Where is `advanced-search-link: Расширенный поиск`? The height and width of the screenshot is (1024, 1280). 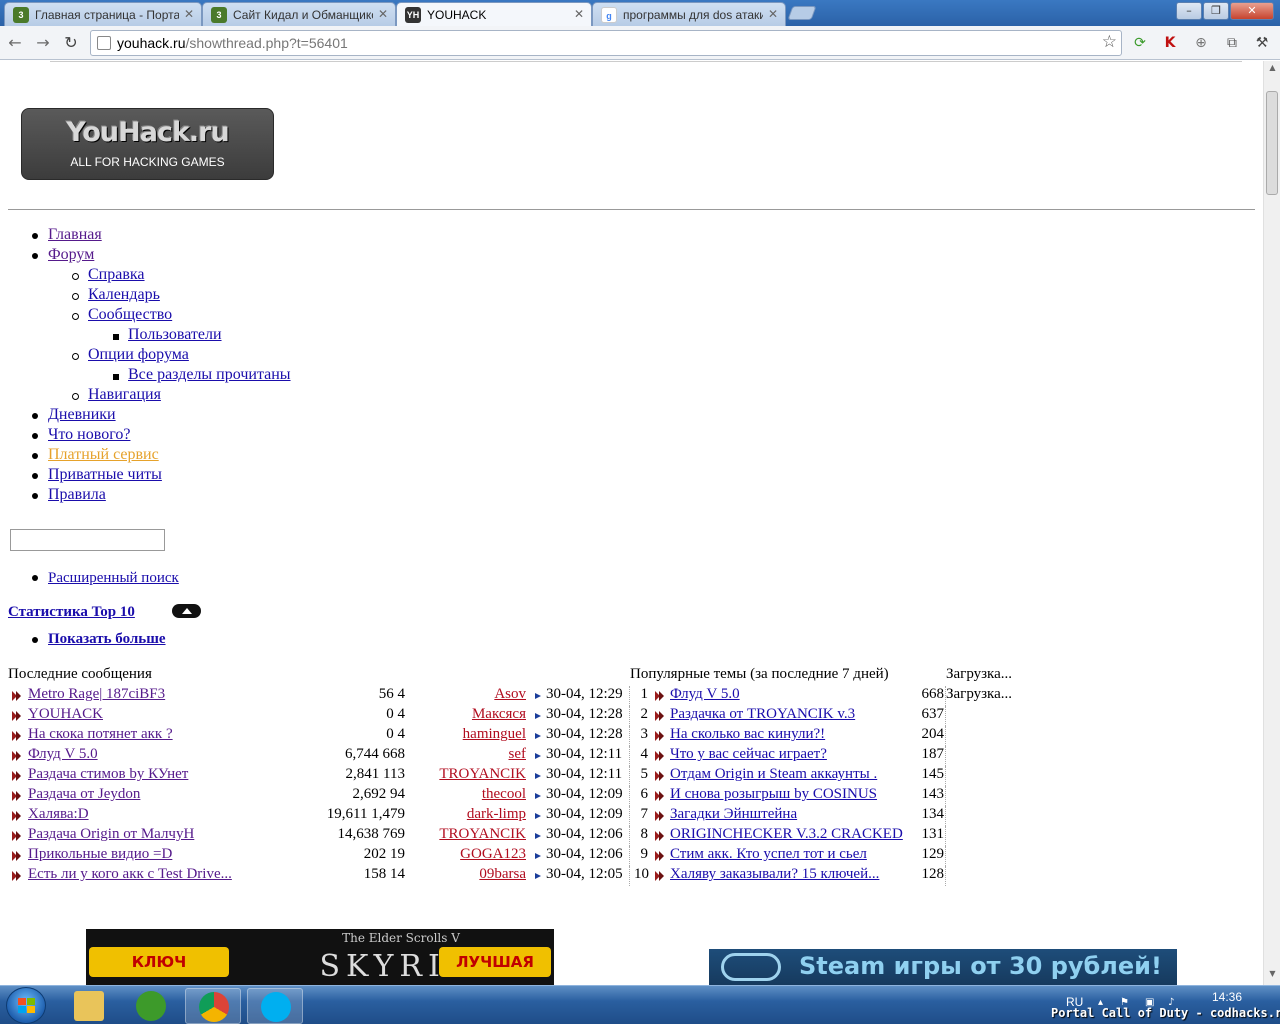 advanced-search-link: Расширенный поиск is located at coordinates (113, 578).